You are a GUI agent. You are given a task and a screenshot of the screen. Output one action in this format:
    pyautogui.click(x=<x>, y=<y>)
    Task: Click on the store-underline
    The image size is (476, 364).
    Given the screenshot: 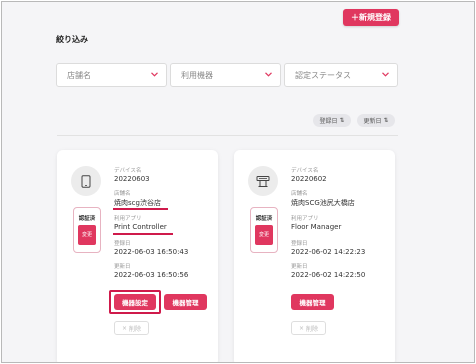 What is the action you would take?
    pyautogui.click(x=140, y=209)
    